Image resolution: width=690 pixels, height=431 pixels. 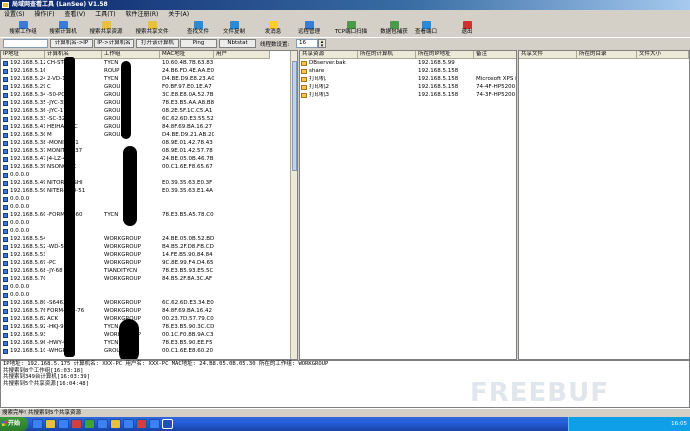 I want to click on start-button: 开始, so click(x=14, y=424).